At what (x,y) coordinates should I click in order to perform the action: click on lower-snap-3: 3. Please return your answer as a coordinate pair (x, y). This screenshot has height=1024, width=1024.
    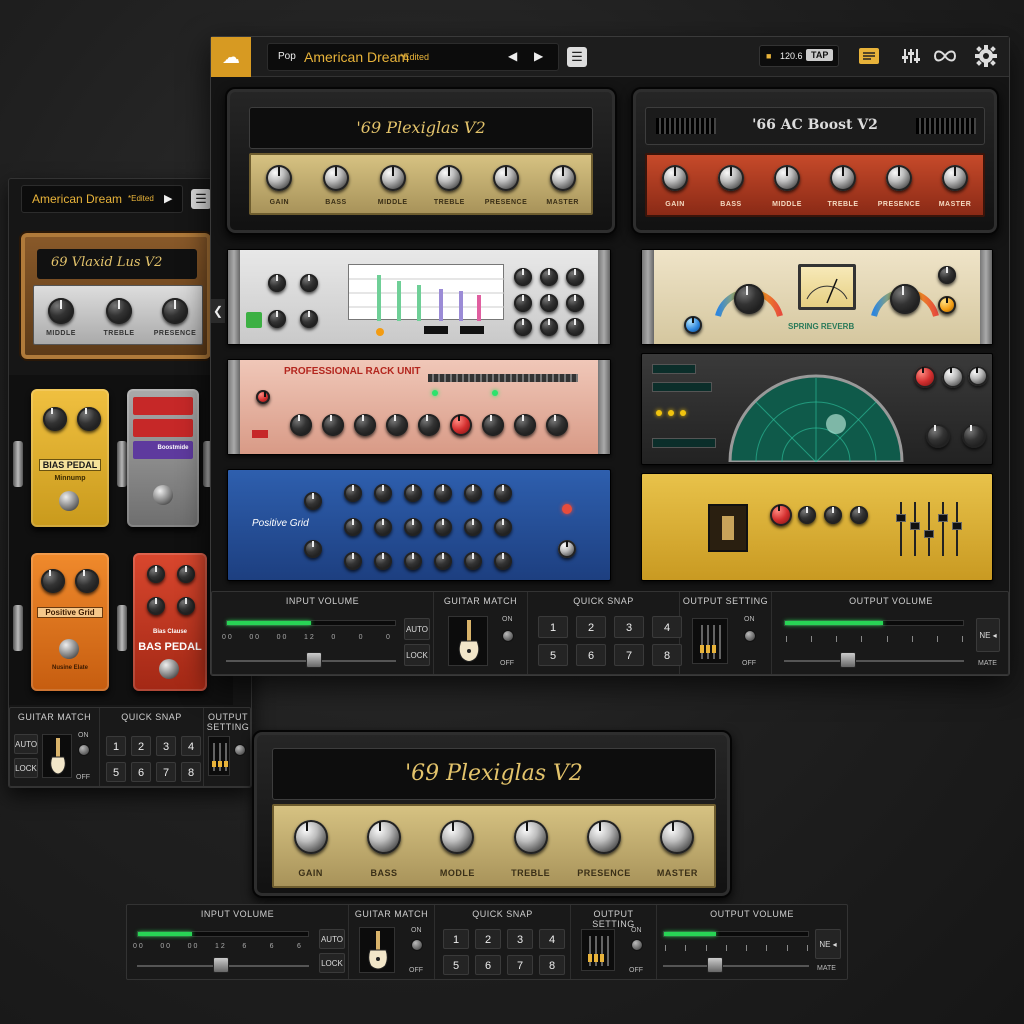
    Looking at the image, I should click on (520, 939).